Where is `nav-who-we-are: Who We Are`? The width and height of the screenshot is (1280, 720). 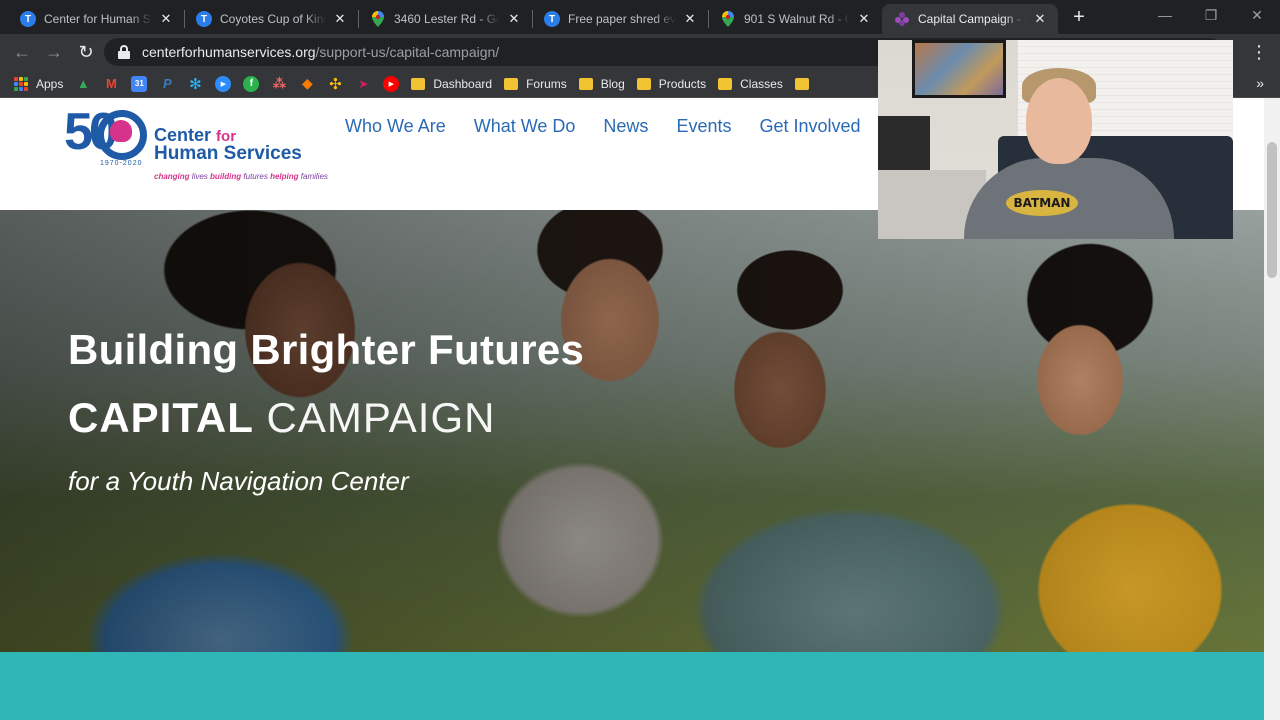 nav-who-we-are: Who We Are is located at coordinates (395, 126).